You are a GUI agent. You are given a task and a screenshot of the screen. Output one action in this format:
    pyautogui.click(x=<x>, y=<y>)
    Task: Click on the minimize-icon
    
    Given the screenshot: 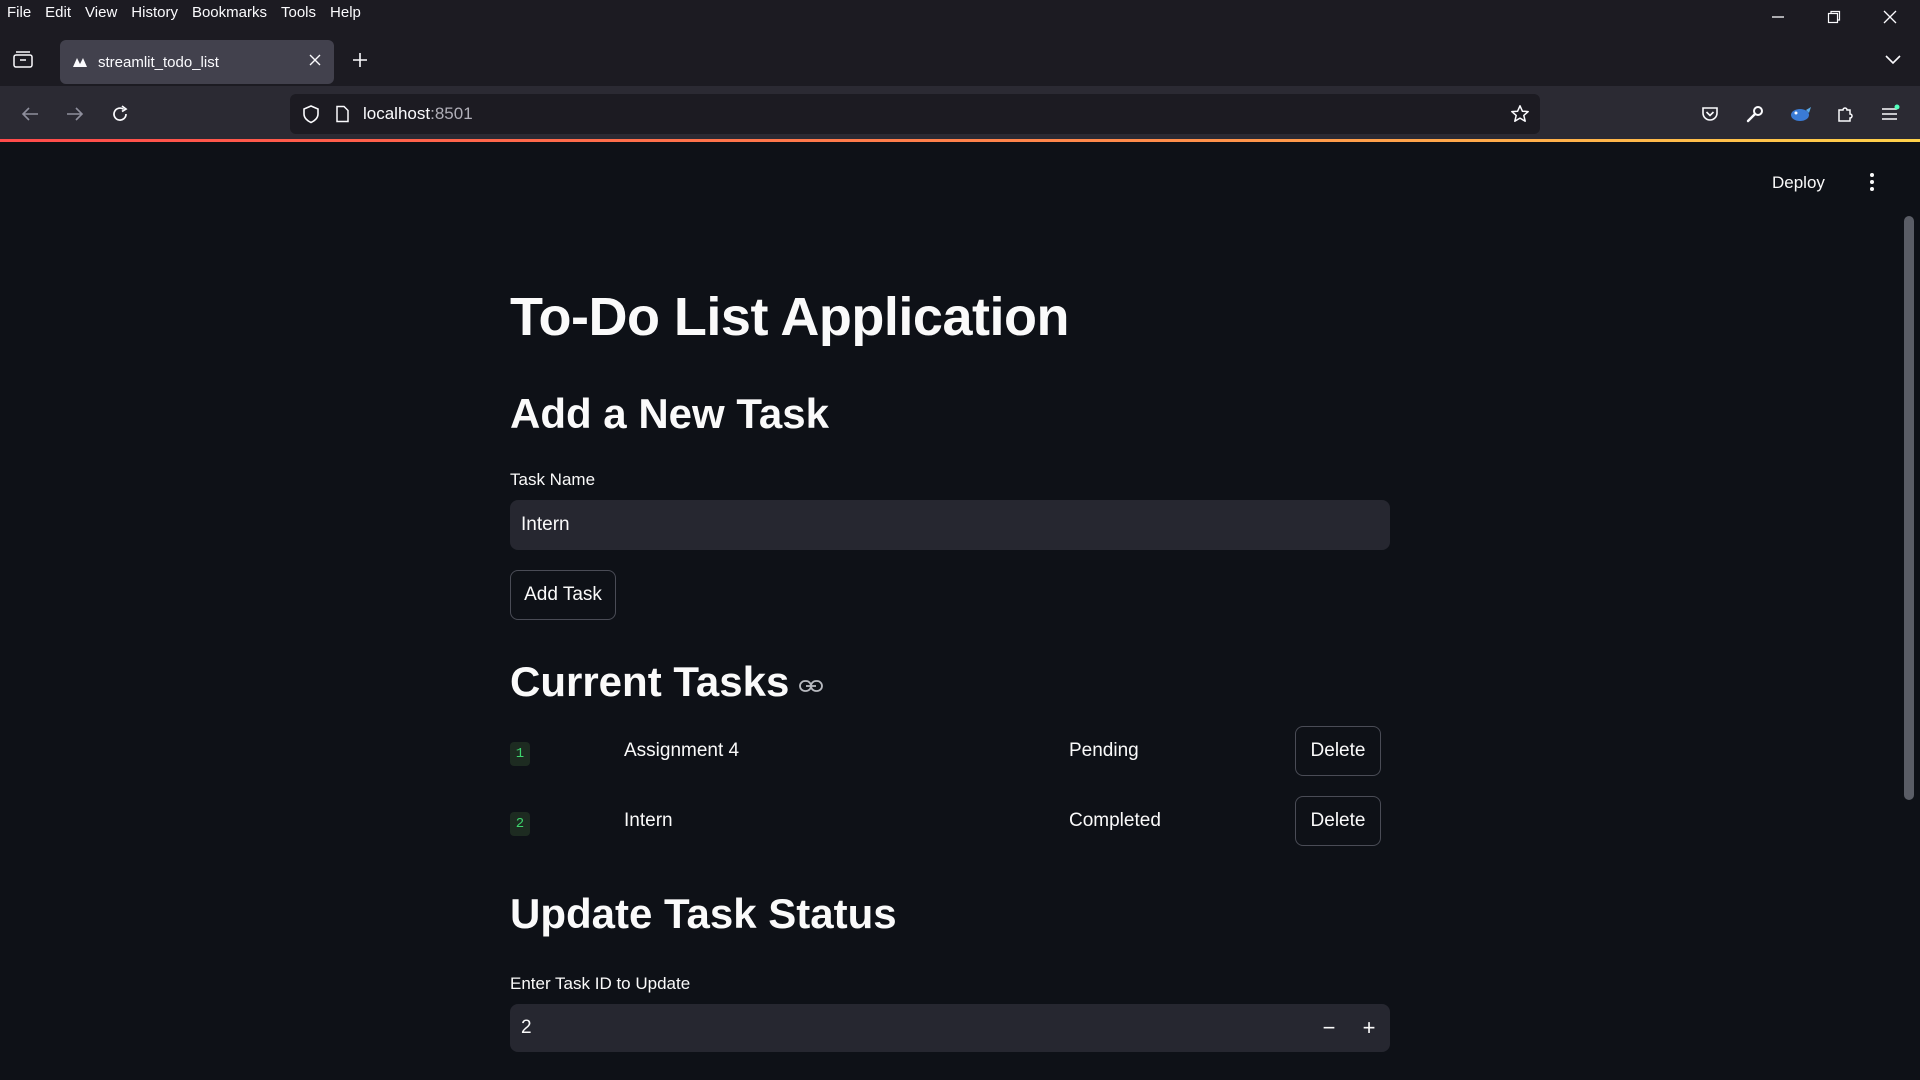 What is the action you would take?
    pyautogui.click(x=1778, y=17)
    